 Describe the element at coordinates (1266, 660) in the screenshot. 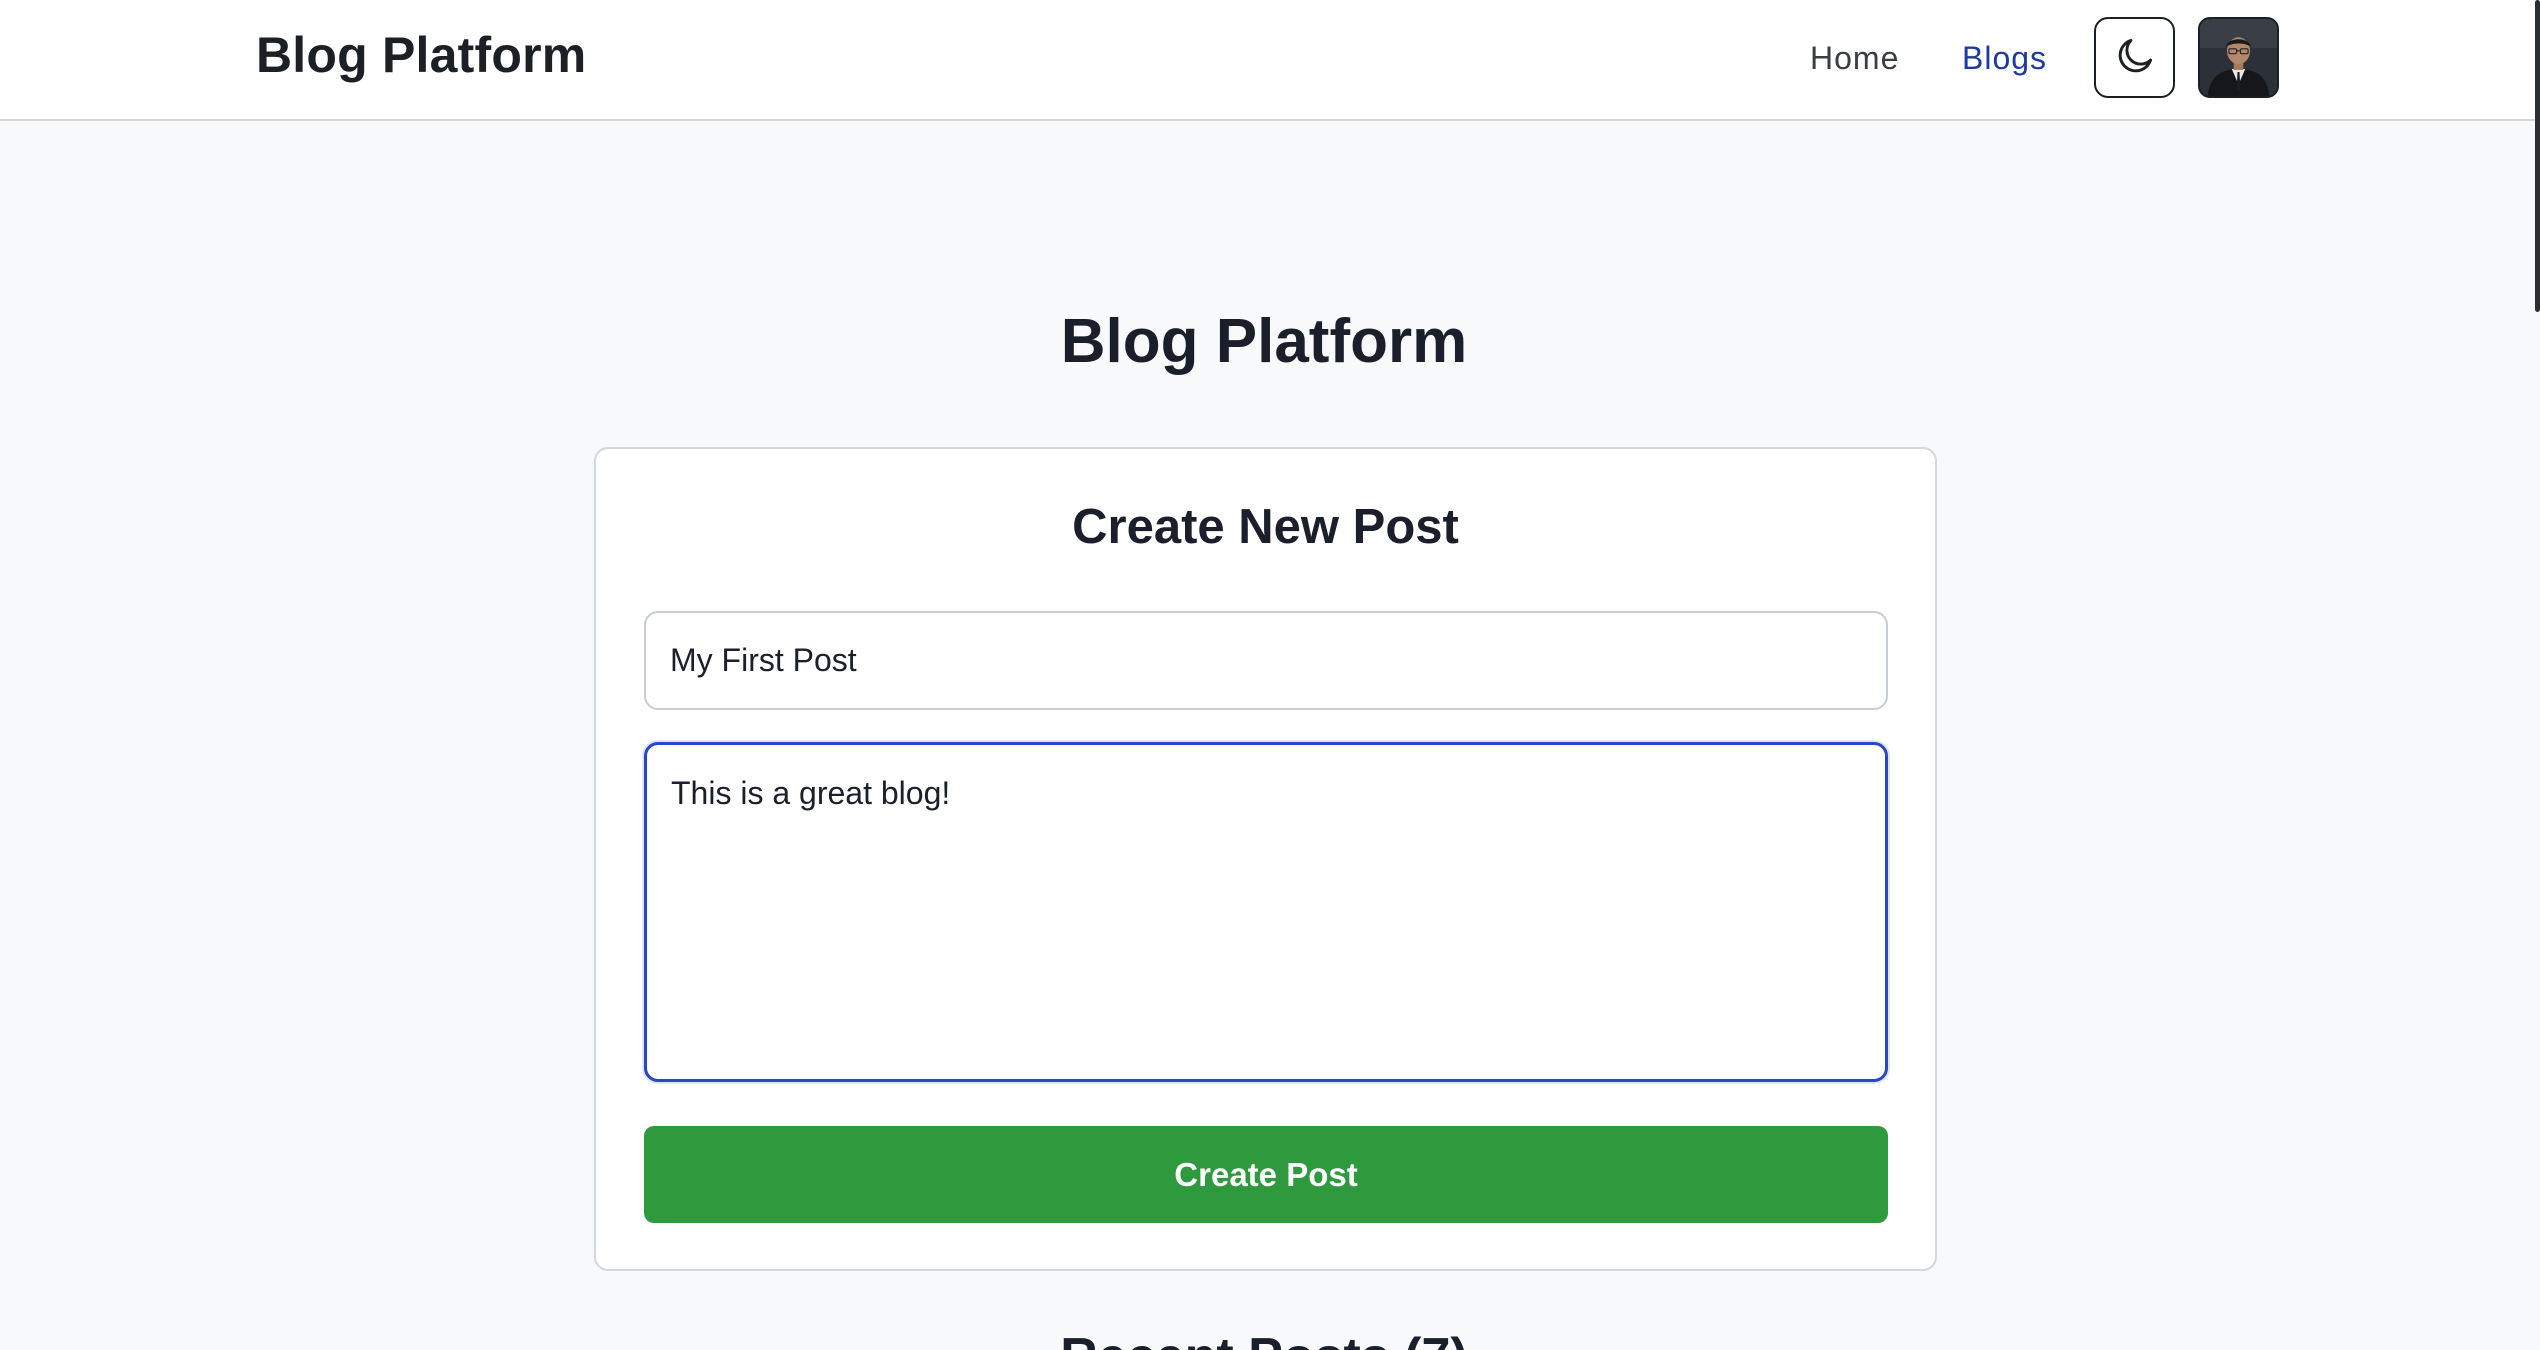

I see `post-title-input` at that location.